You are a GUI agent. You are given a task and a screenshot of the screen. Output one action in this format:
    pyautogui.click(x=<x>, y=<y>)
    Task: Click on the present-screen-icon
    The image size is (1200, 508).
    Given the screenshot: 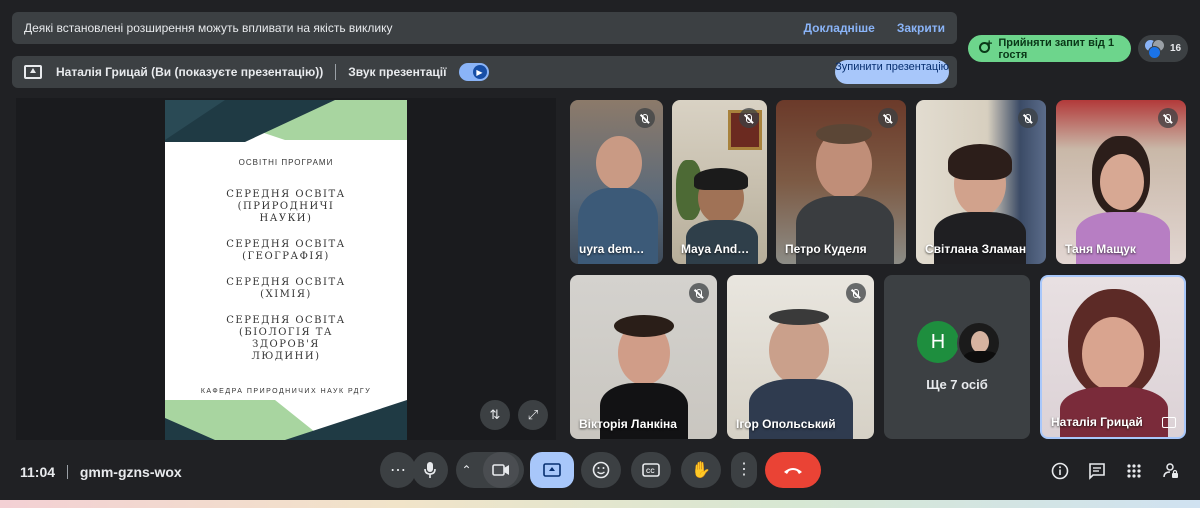 What is the action you would take?
    pyautogui.click(x=33, y=72)
    